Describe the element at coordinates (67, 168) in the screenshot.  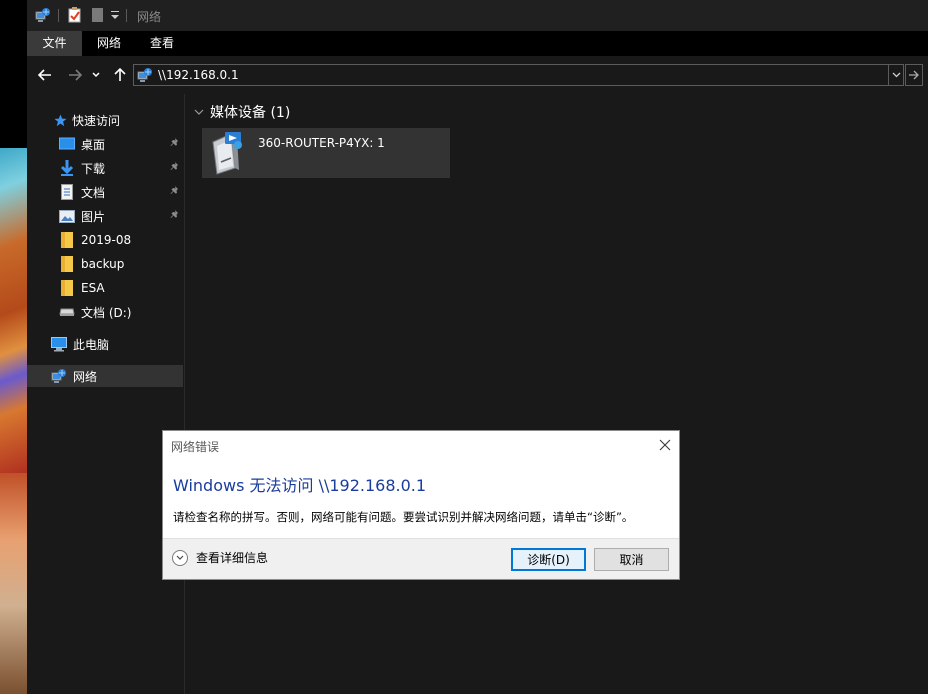
I see `download-icon` at that location.